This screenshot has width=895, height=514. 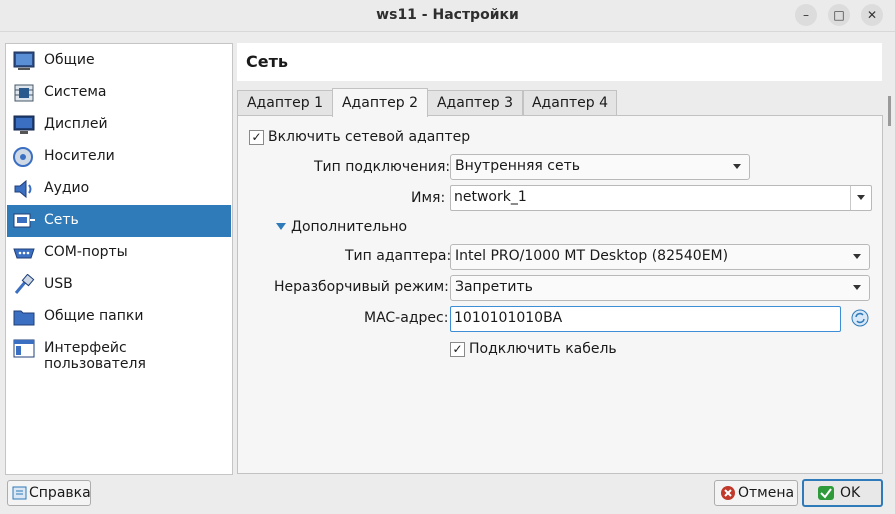 I want to click on name-label: Имя:, so click(x=428, y=198).